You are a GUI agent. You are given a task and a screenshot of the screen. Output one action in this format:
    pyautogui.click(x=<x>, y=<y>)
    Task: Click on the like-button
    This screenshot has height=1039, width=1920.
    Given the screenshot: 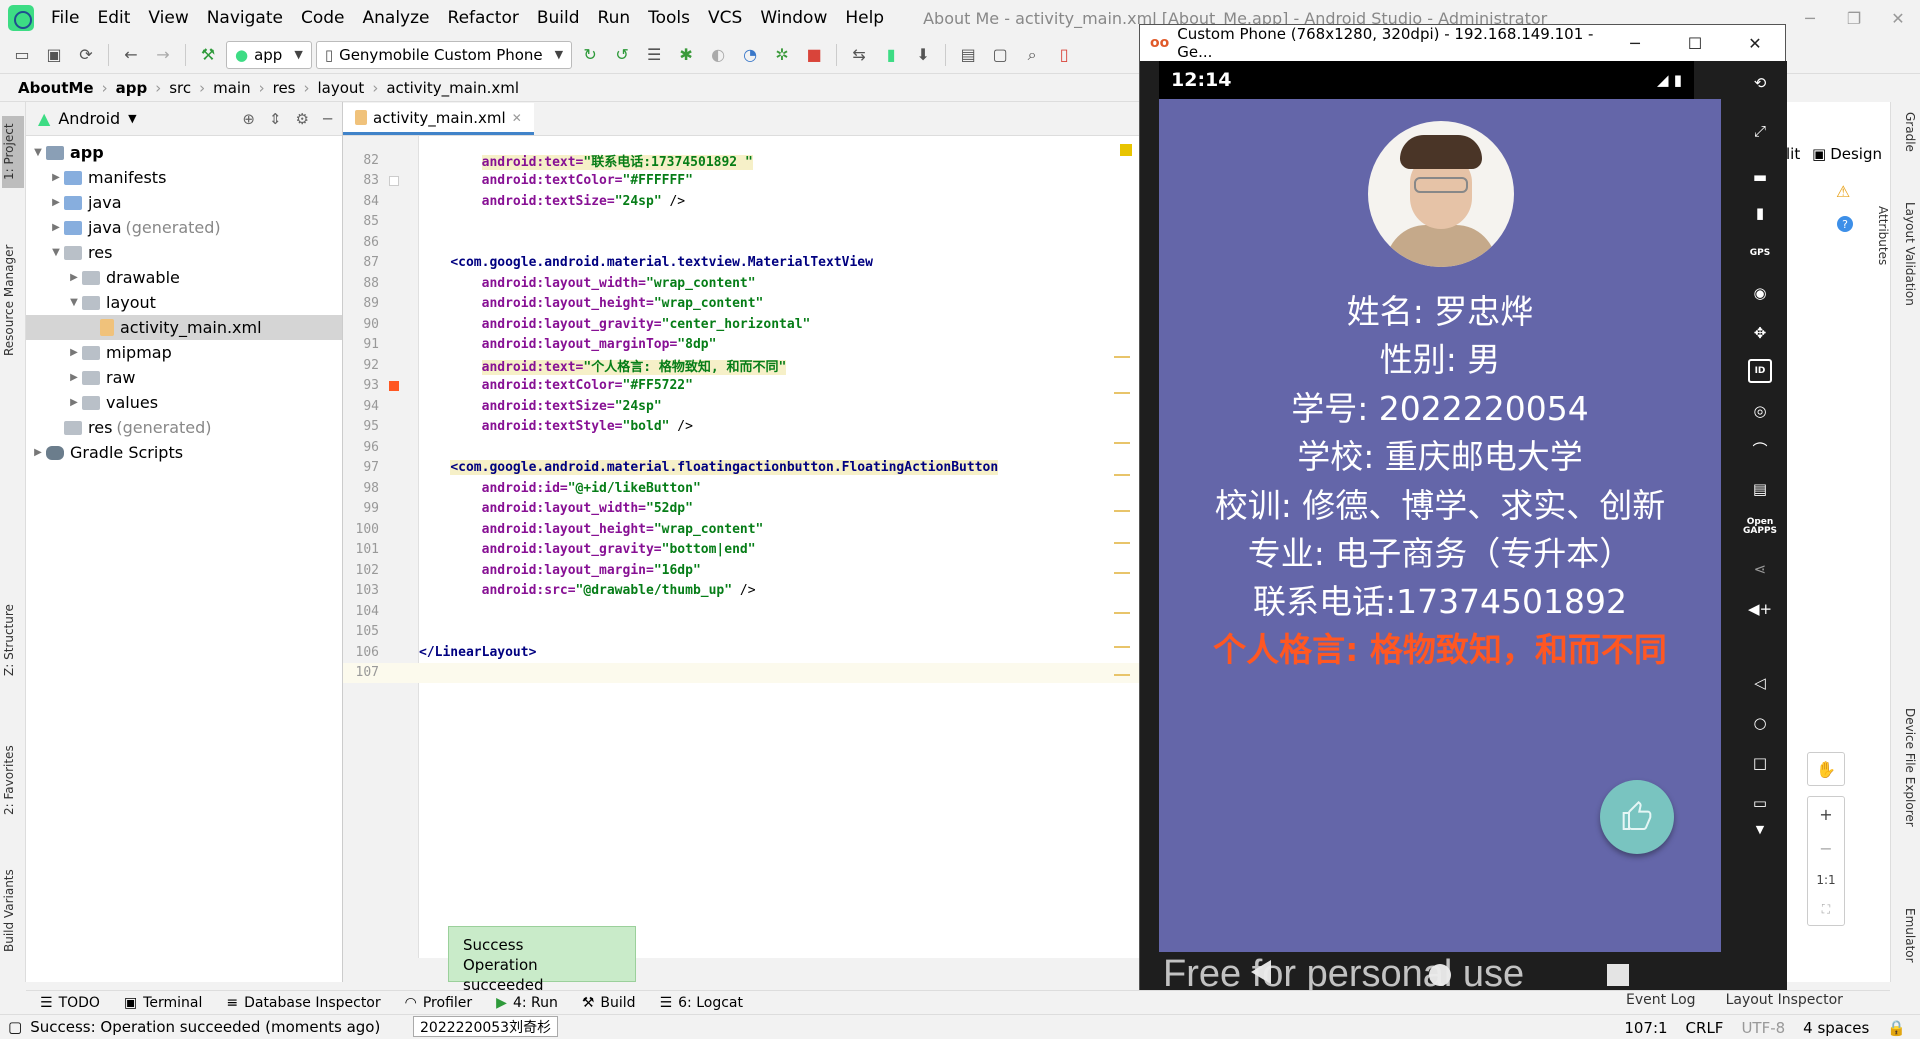 What is the action you would take?
    pyautogui.click(x=1637, y=817)
    